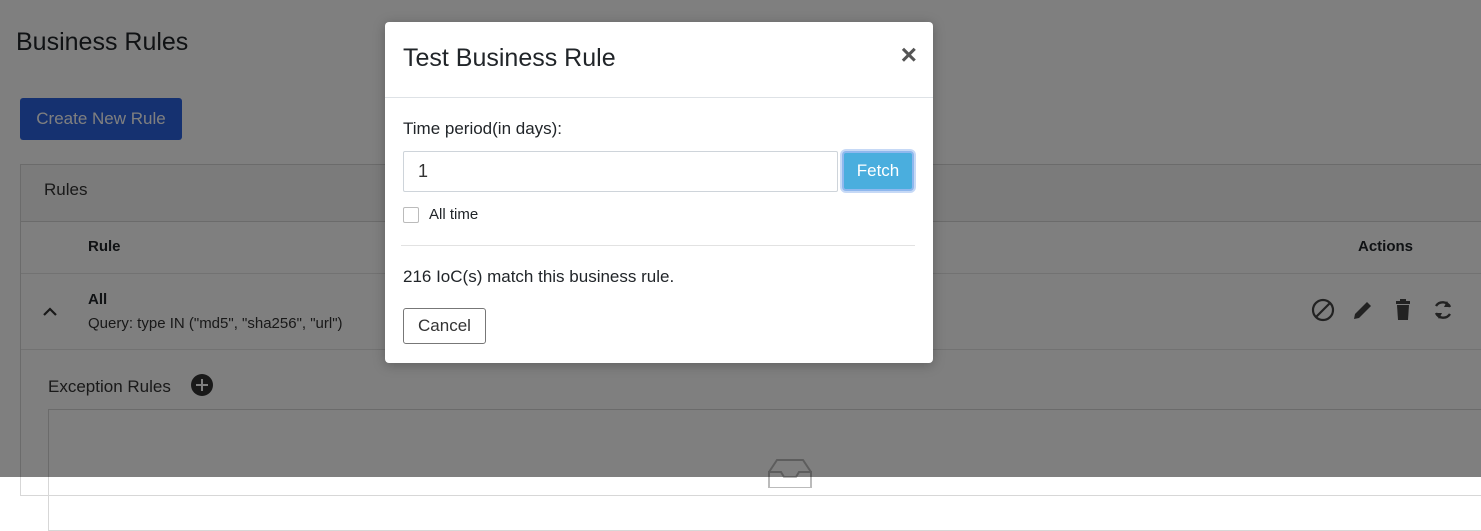 The width and height of the screenshot is (1481, 531). Describe the element at coordinates (539, 276) in the screenshot. I see `match-result-text: 216 IoC(s) match this business rule.` at that location.